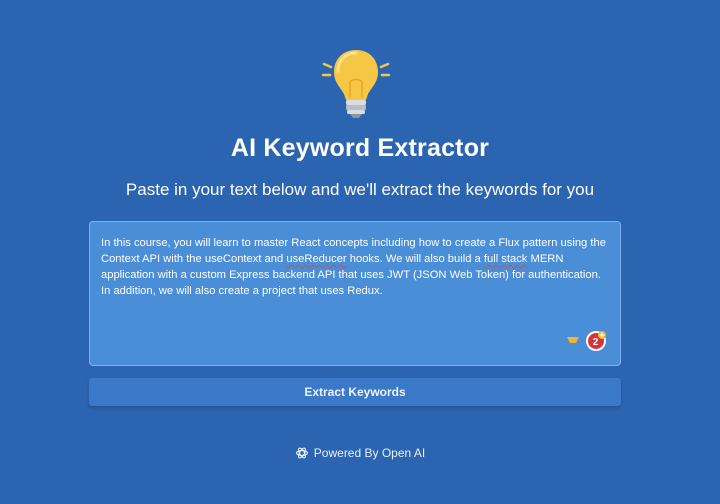 The width and height of the screenshot is (720, 504). I want to click on spellcheck-word: useReducer, so click(316, 259).